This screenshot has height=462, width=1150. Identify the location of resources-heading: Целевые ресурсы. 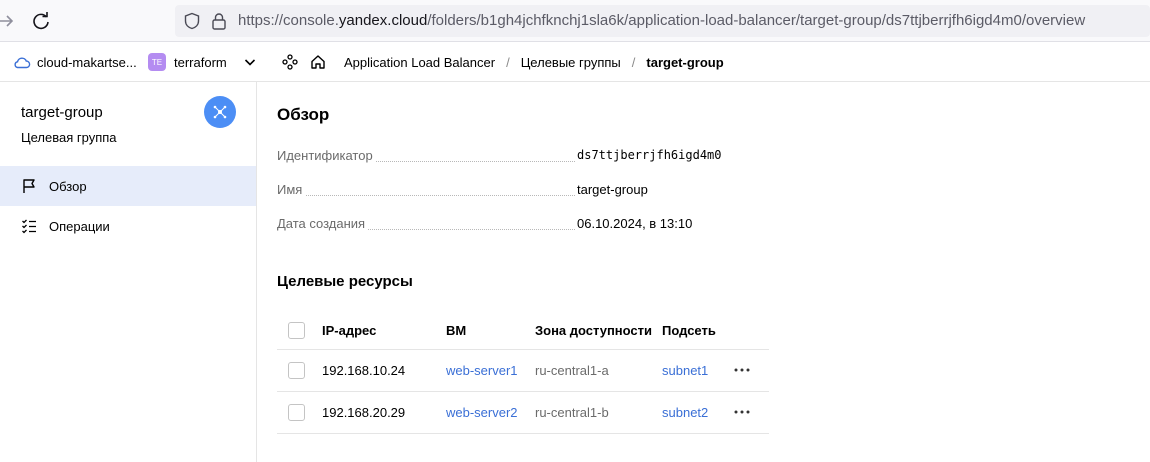
(345, 281).